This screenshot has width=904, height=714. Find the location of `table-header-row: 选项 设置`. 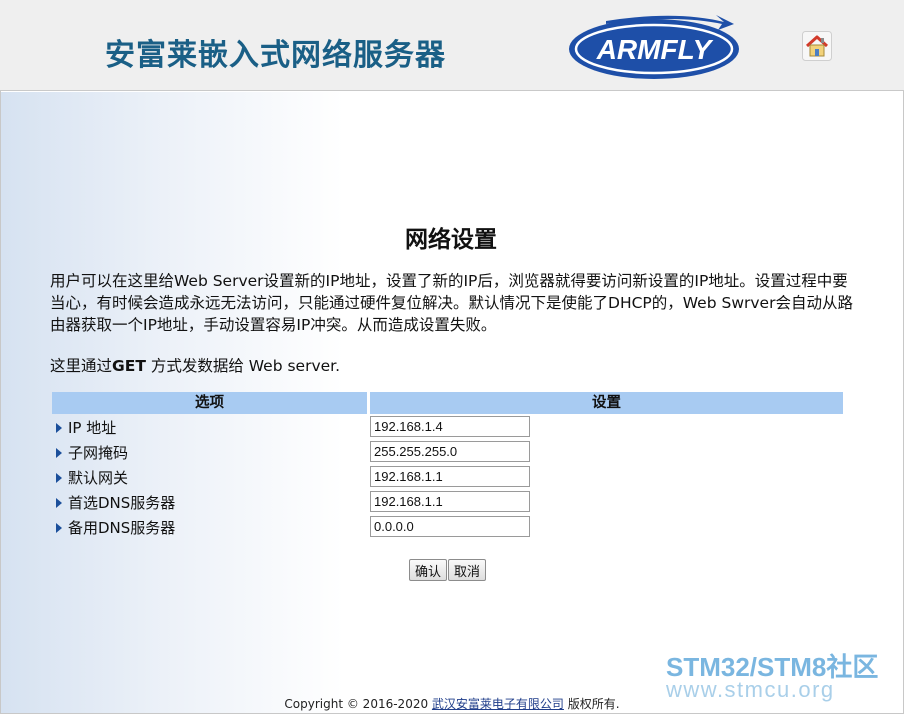

table-header-row: 选项 设置 is located at coordinates (447, 403).